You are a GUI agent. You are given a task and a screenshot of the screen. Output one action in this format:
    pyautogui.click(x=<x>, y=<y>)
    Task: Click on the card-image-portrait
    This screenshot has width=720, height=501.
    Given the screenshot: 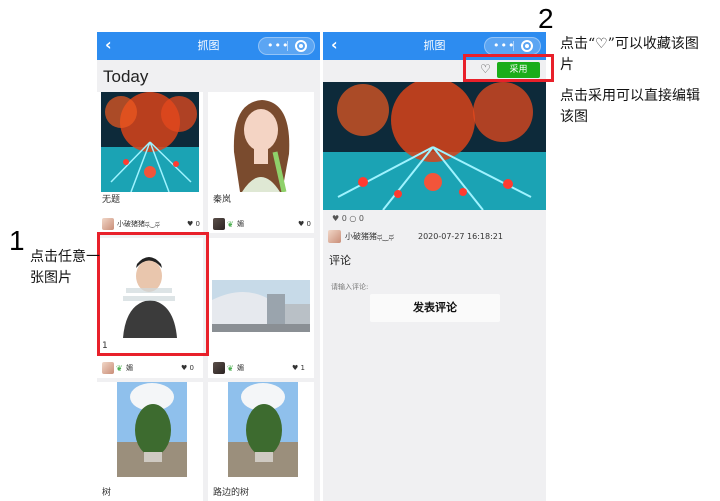 What is the action you would take?
    pyautogui.click(x=261, y=142)
    